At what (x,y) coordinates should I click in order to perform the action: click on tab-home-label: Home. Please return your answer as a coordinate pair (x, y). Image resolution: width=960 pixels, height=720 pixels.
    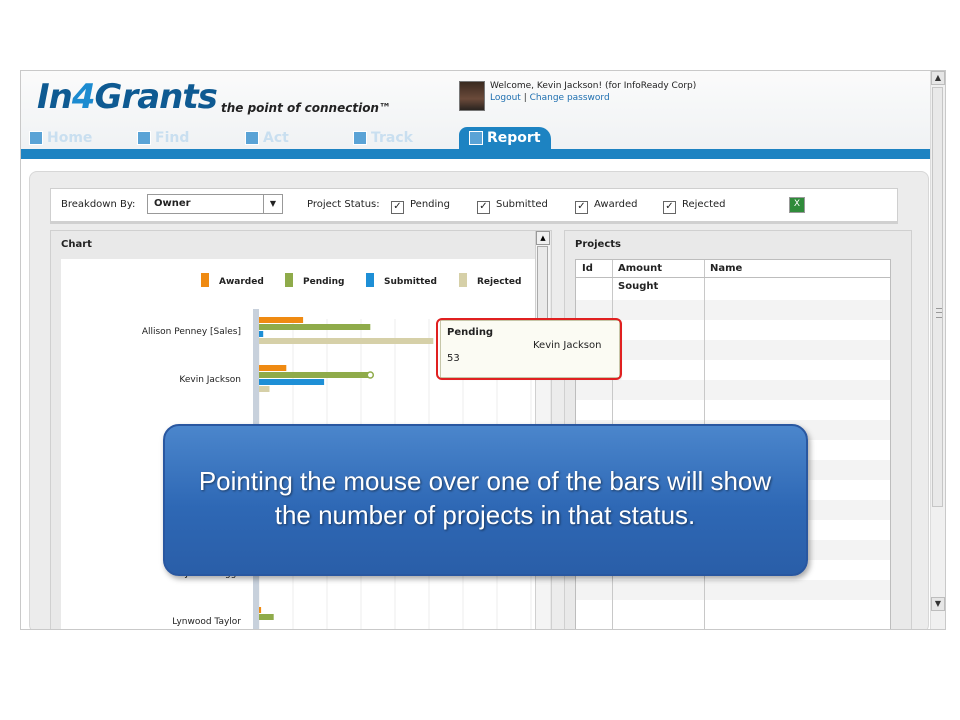
    Looking at the image, I should click on (70, 138).